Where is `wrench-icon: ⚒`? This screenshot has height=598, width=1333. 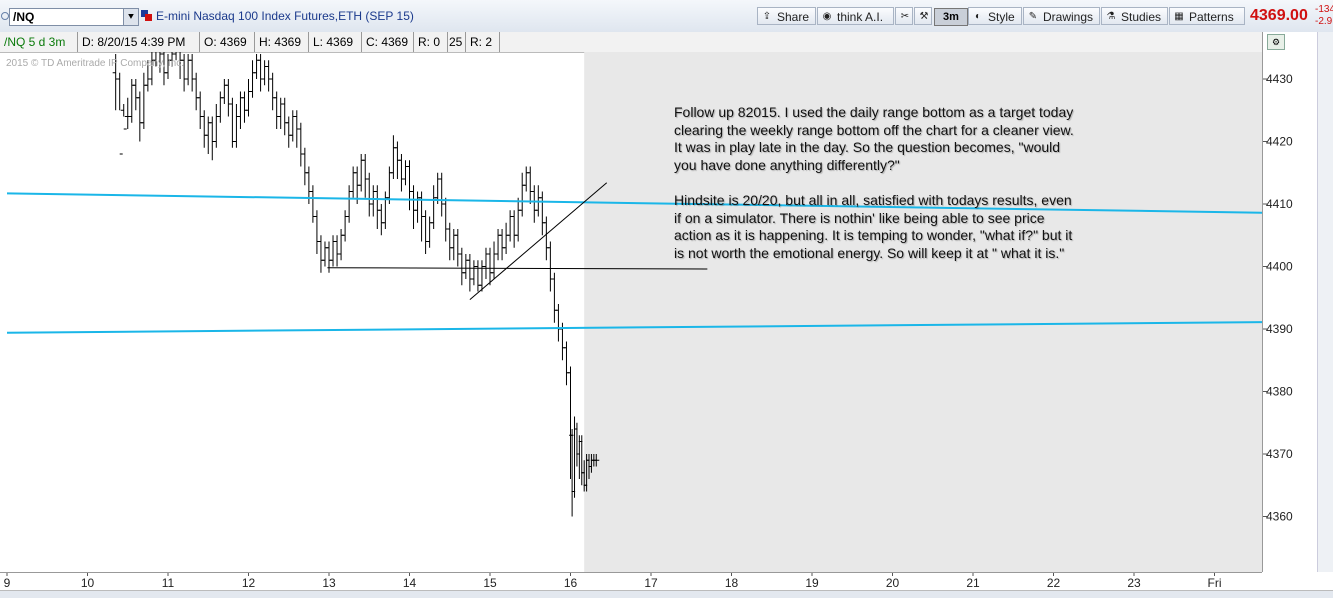 wrench-icon: ⚒ is located at coordinates (924, 16).